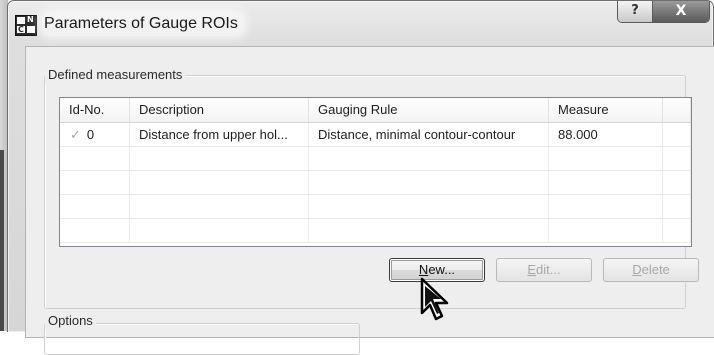 The image size is (714, 355). I want to click on cell-measure: 88.000, so click(606, 134).